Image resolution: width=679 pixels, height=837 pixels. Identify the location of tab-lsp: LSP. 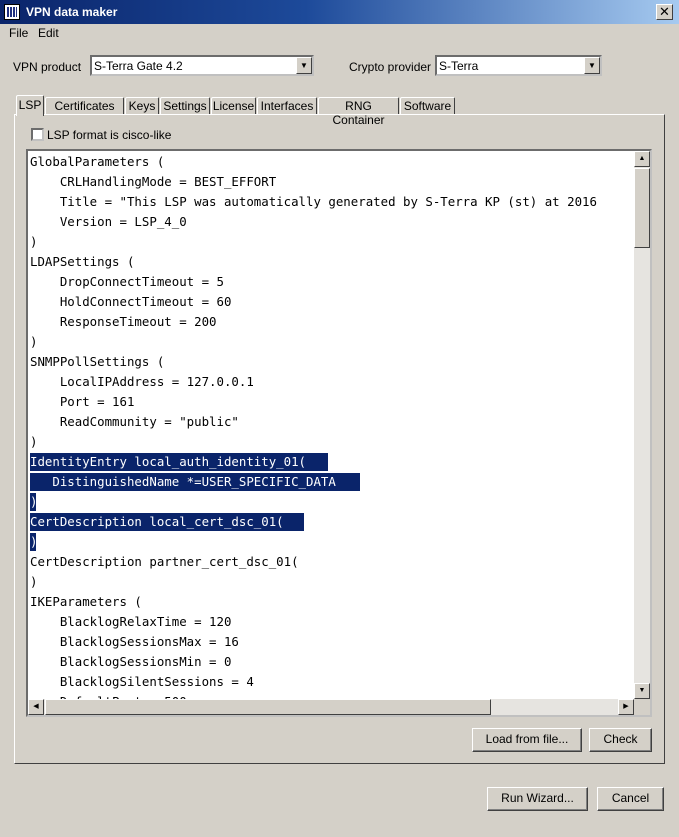
(30, 105).